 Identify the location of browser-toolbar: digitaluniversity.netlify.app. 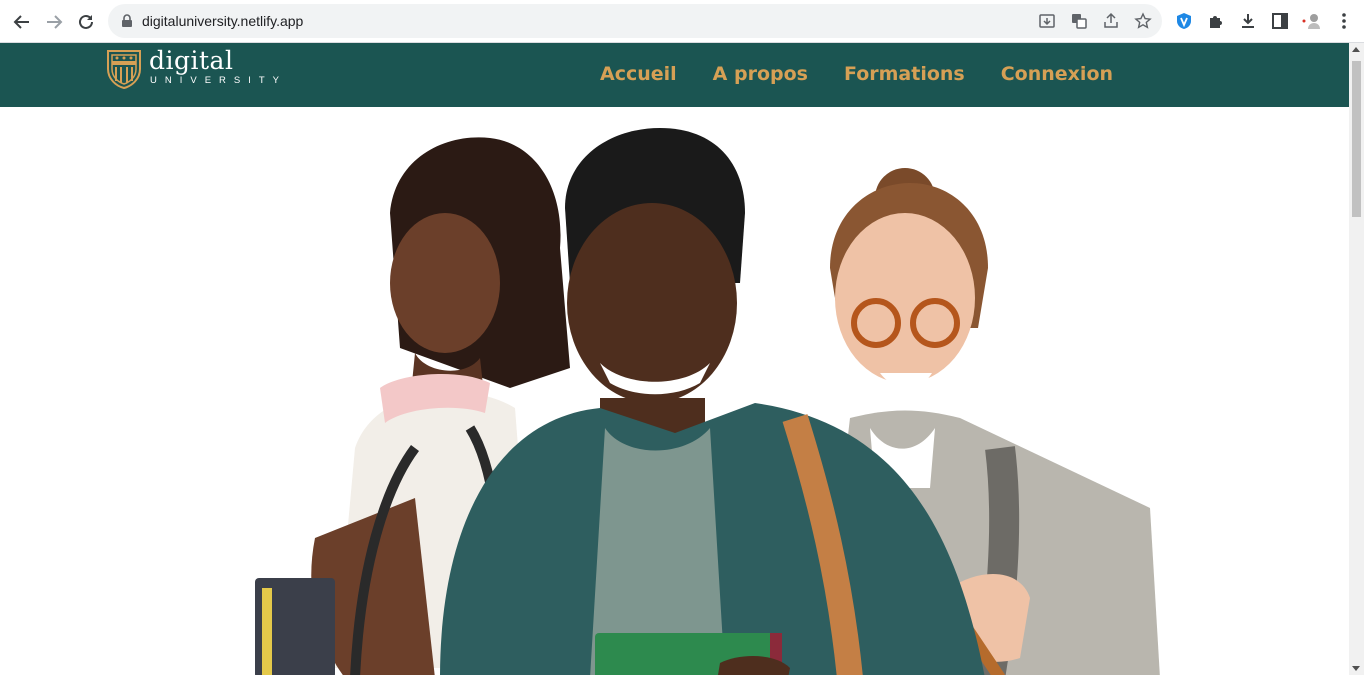
(682, 21).